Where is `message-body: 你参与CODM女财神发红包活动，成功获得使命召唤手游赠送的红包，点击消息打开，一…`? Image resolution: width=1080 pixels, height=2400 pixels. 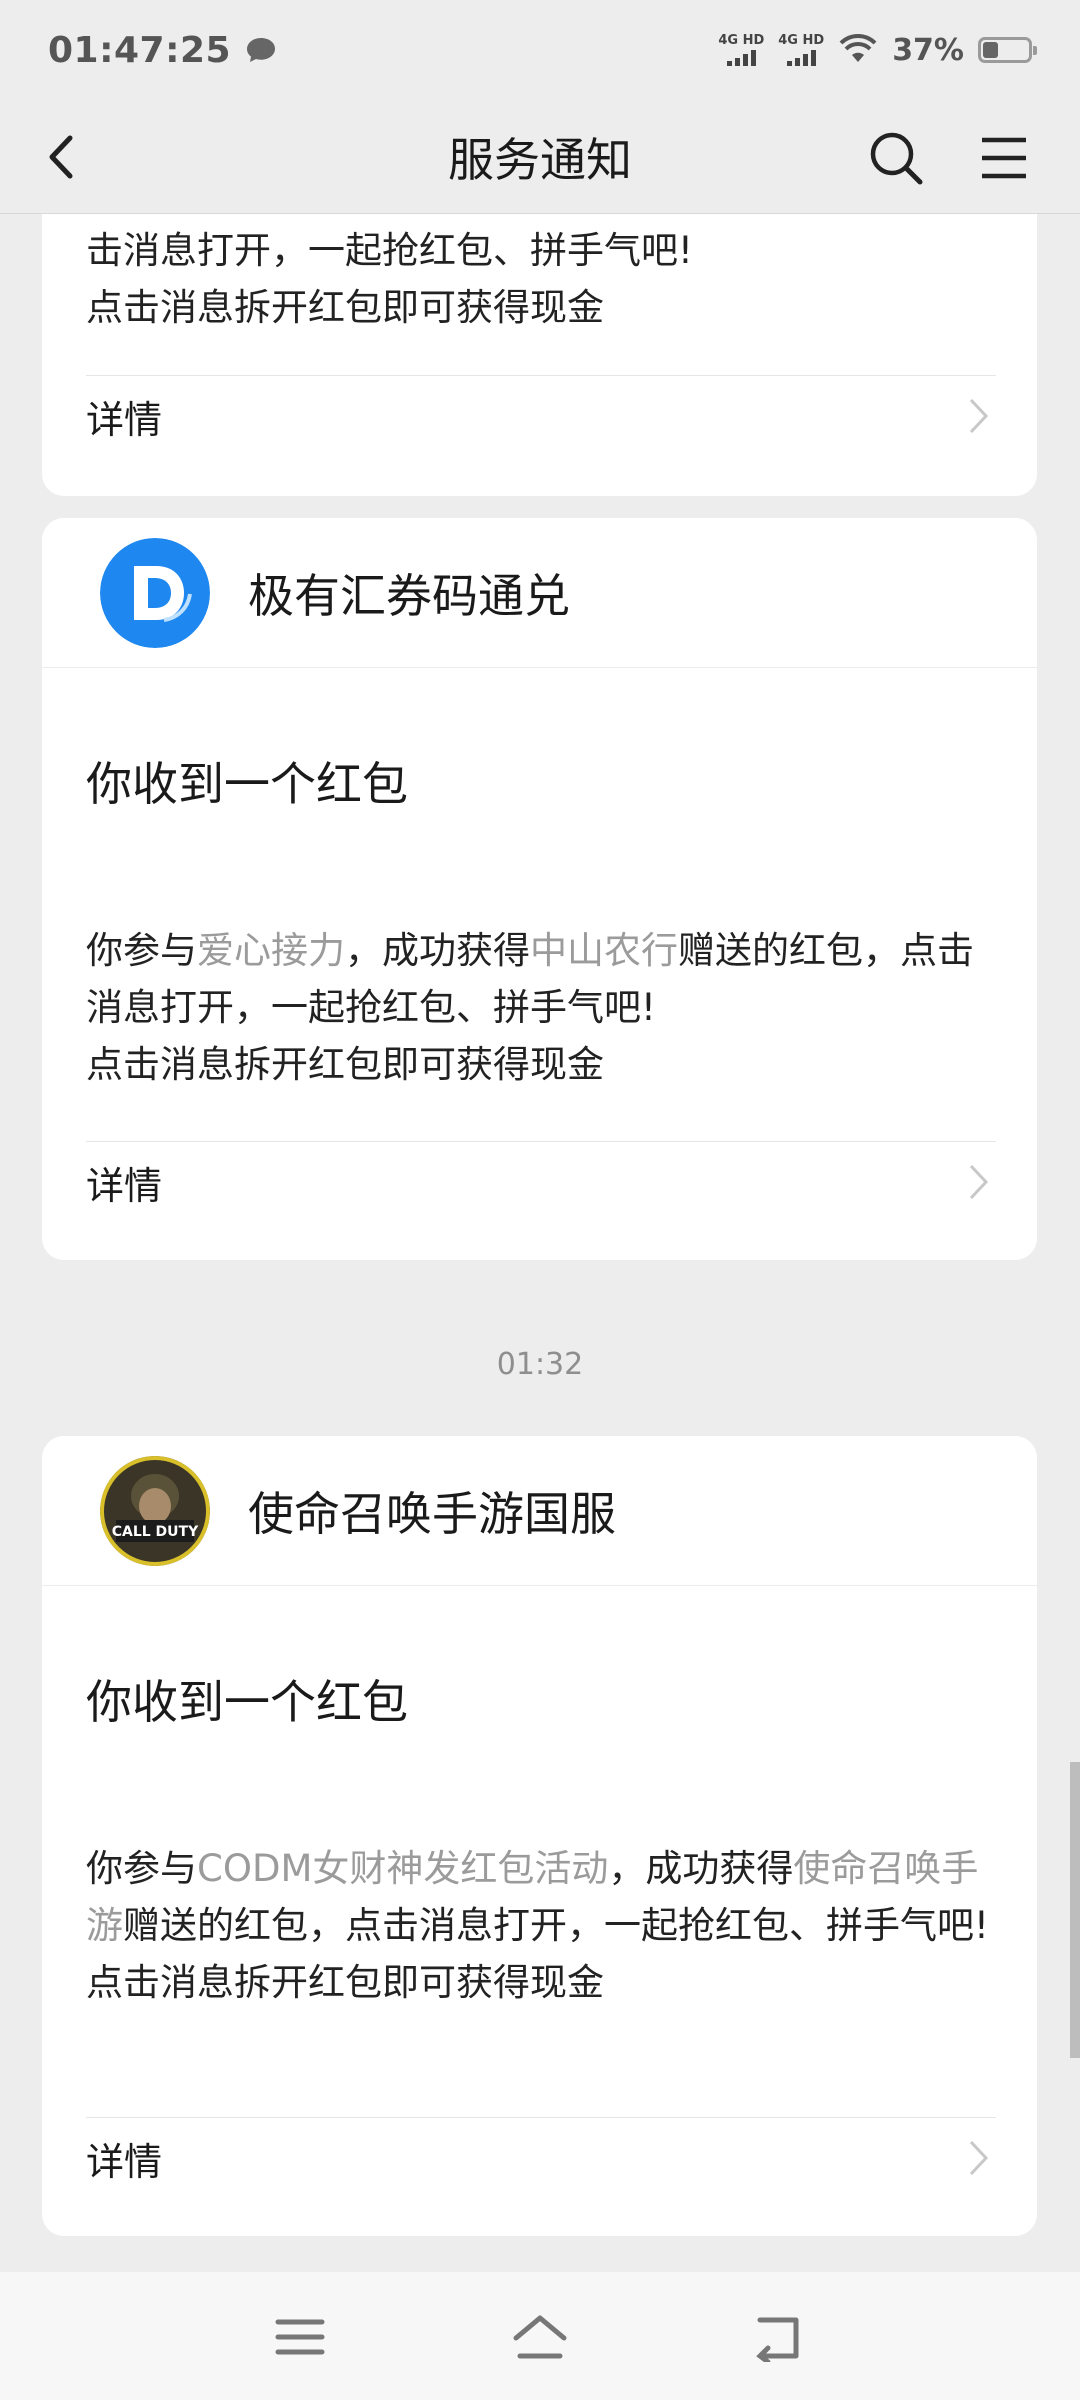
message-body: 你参与CODM女财神发红包活动，成功获得使命召唤手游赠送的红包，点击消息打开，一… is located at coordinates (546, 1925).